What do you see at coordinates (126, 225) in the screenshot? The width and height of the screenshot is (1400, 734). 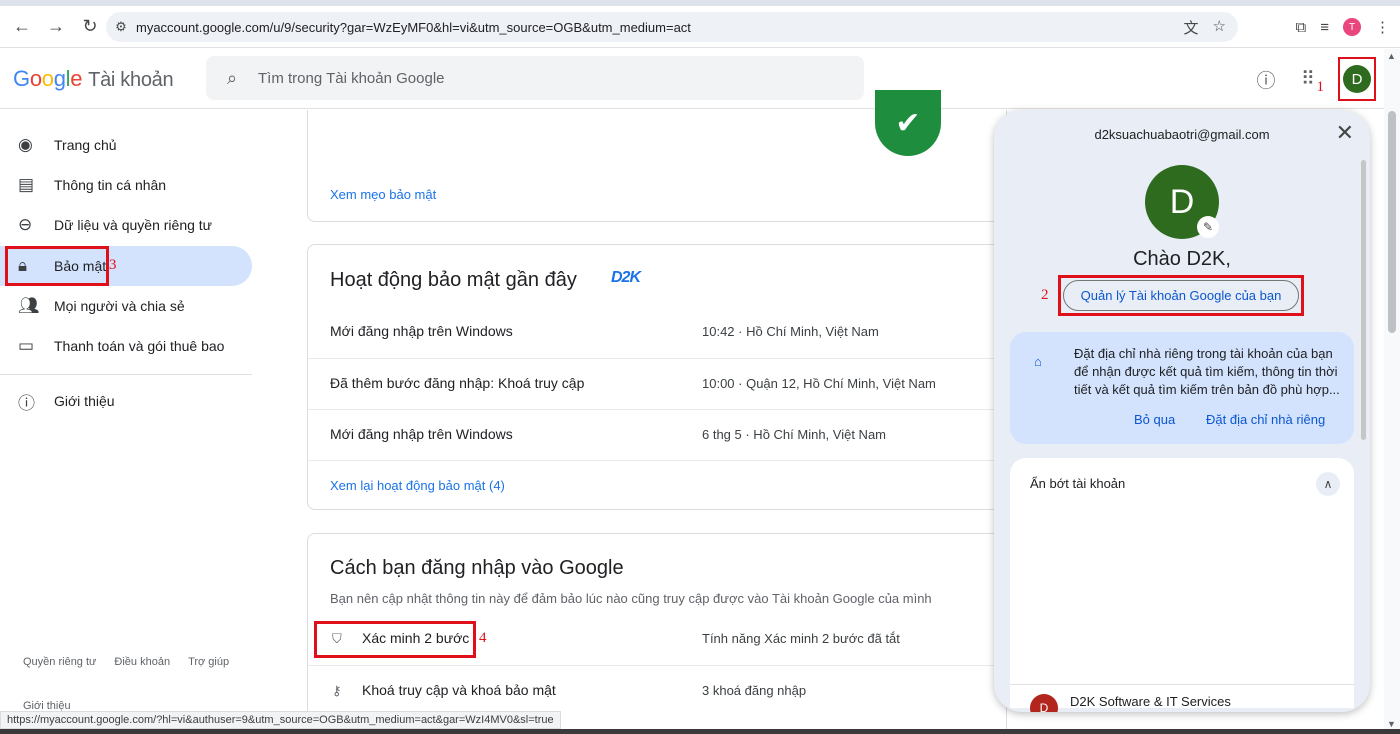 I see `sidebar-item-data-privacy: ⊖ Dữ liệu và quyền riêng tư` at bounding box center [126, 225].